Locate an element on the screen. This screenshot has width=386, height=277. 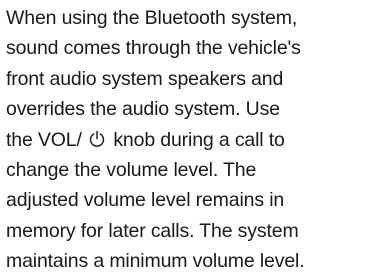
text-line: maintains a minimum volume level. is located at coordinates (155, 261).